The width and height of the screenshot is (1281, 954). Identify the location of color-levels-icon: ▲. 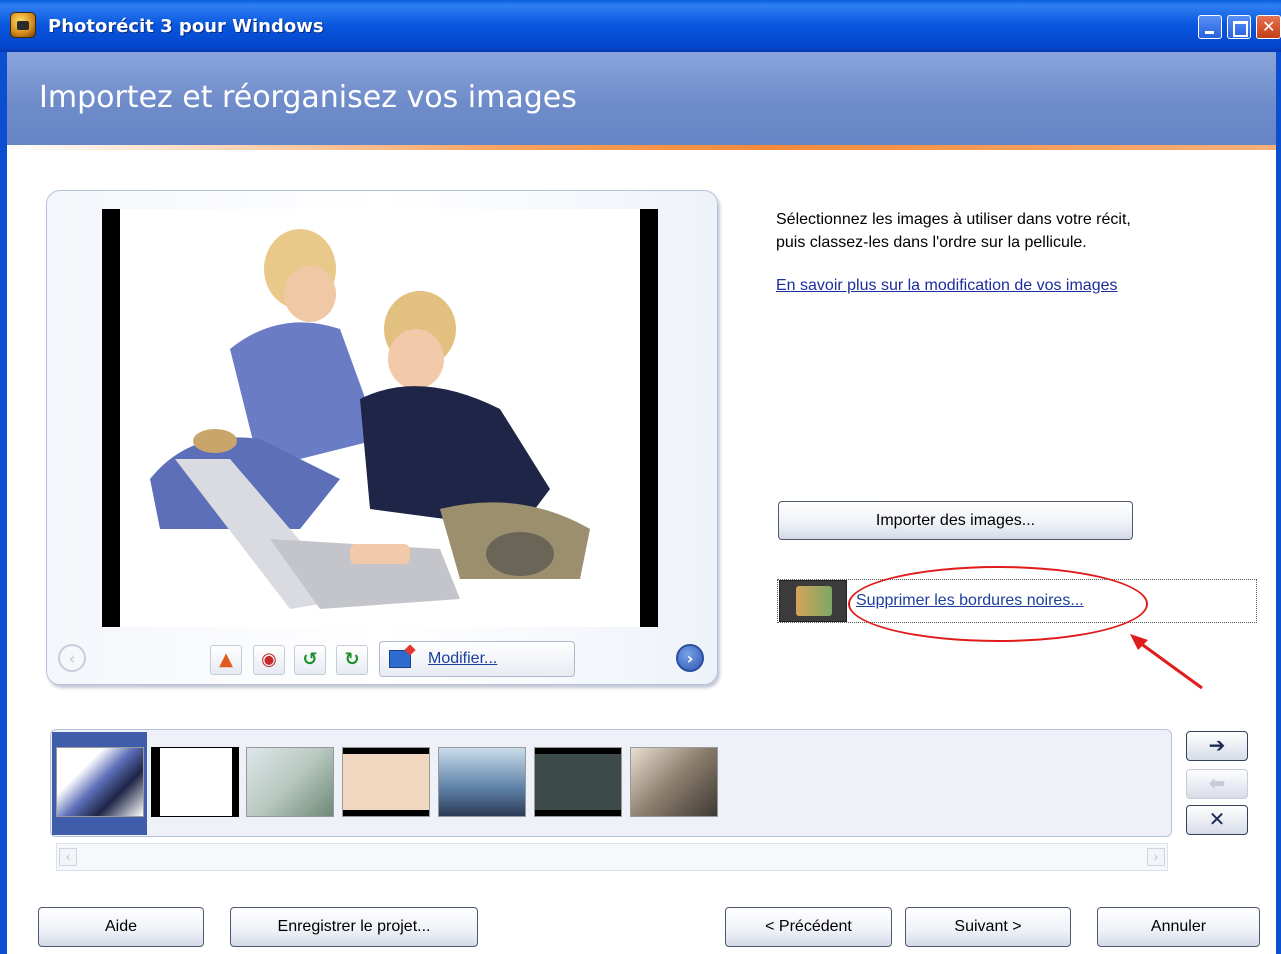
(226, 659).